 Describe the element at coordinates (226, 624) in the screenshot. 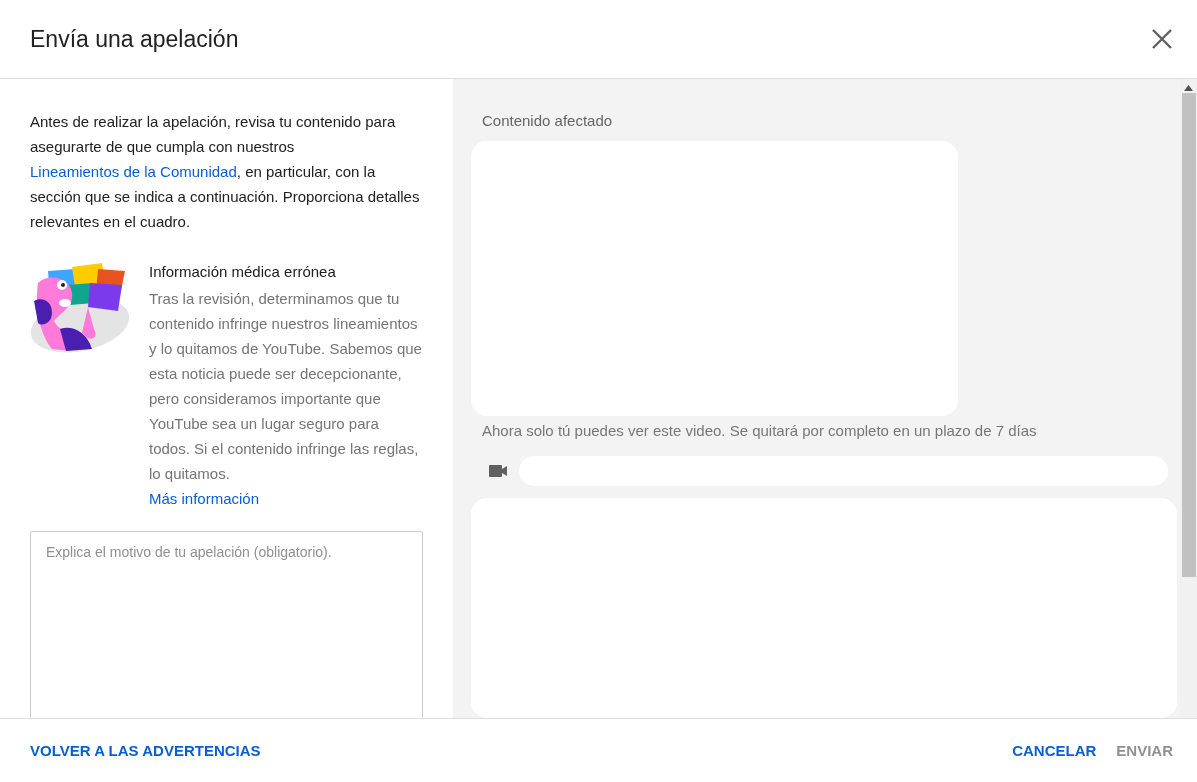

I see `appeal-input-field: Explica el motivo de tu apelación (obligatorio).` at that location.